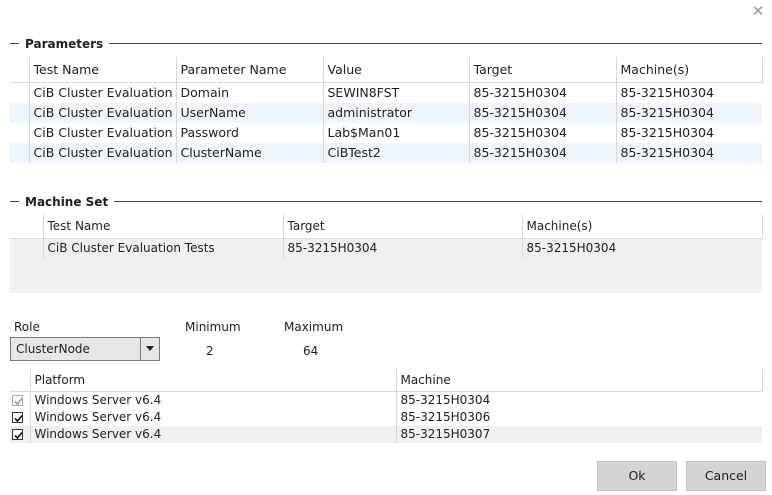 This screenshot has width=772, height=495. I want to click on platform-row: Windows Server v6.4 85-3215H0304, so click(386, 400).